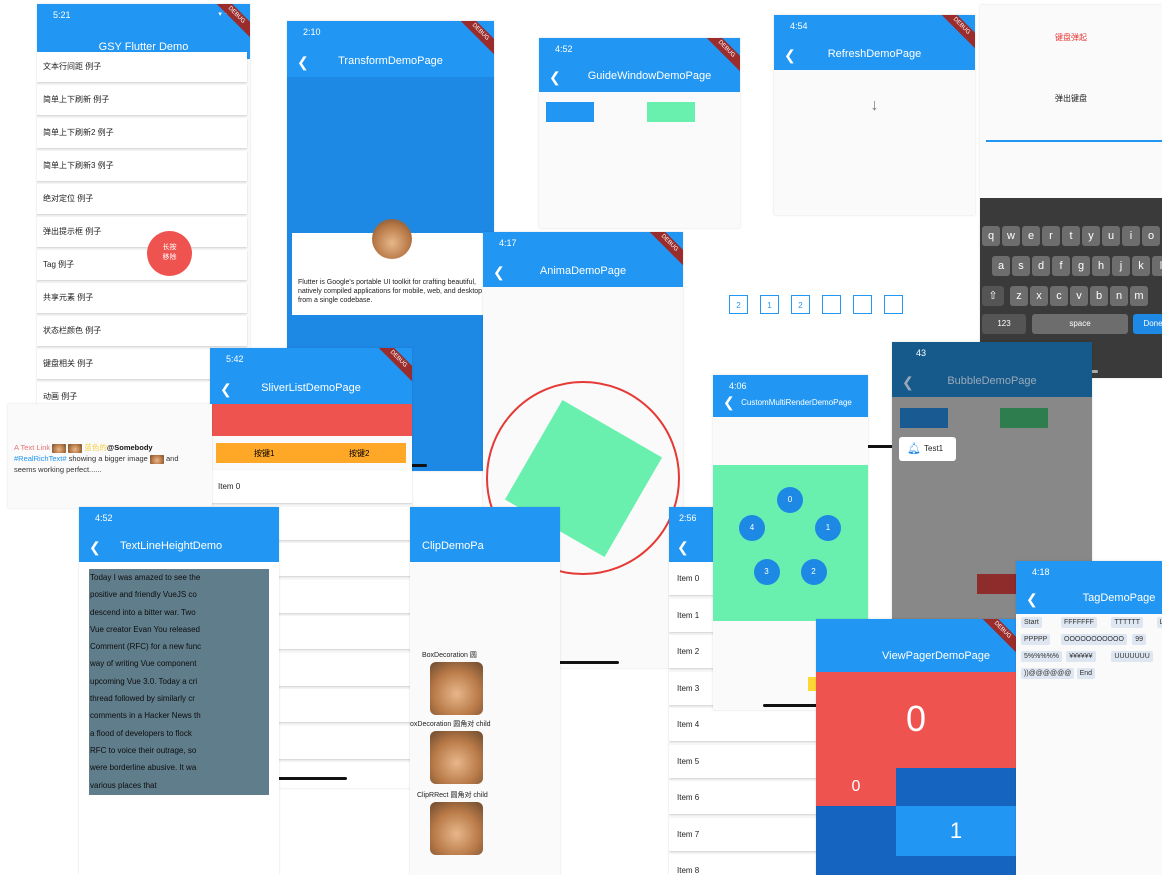 The image size is (1162, 875). Describe the element at coordinates (1061, 266) in the screenshot. I see `key-f: f` at that location.